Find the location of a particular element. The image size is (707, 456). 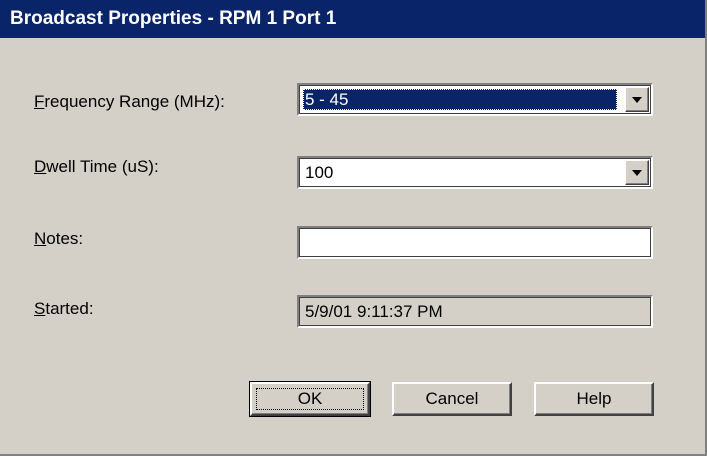

frequency-range-label: Frequency Range (MHz): is located at coordinates (129, 101).